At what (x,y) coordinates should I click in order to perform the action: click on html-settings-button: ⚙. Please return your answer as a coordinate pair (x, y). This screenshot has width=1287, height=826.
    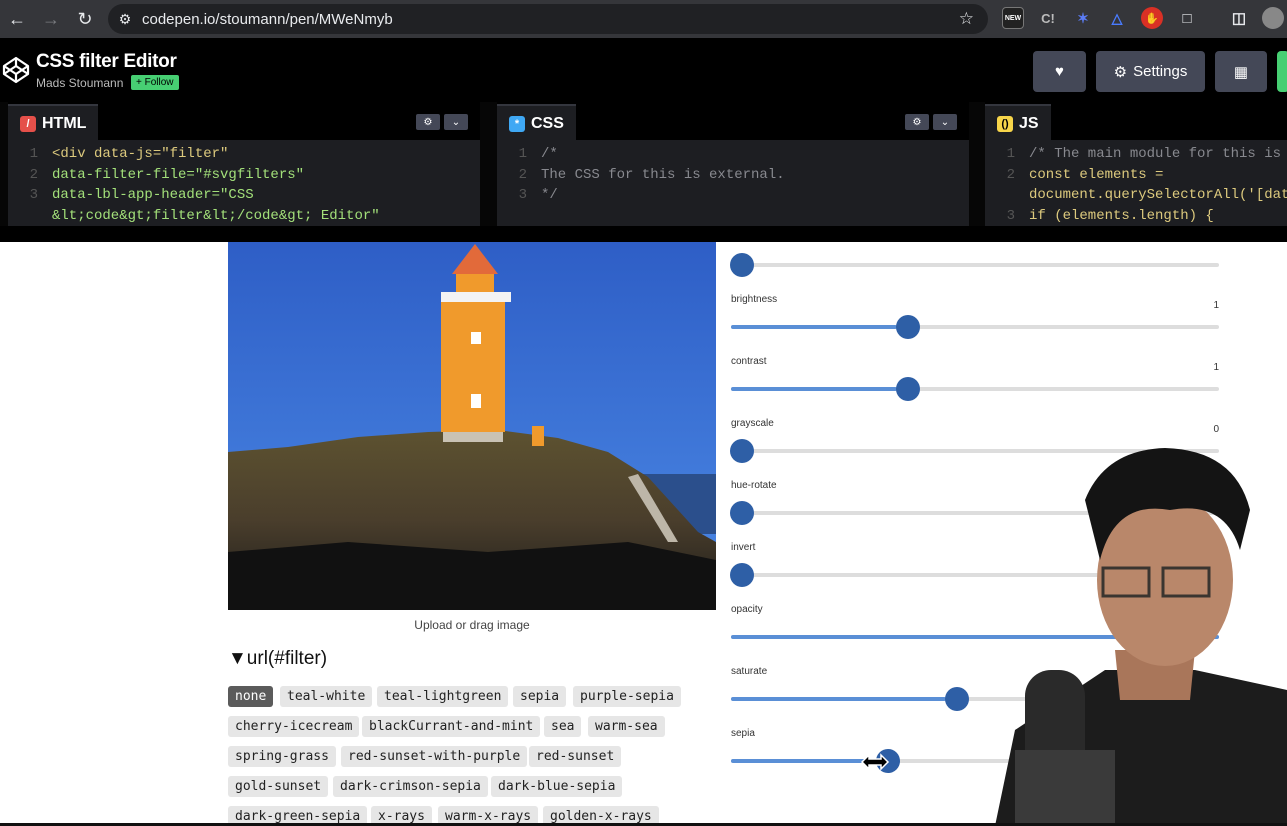
    Looking at the image, I should click on (428, 122).